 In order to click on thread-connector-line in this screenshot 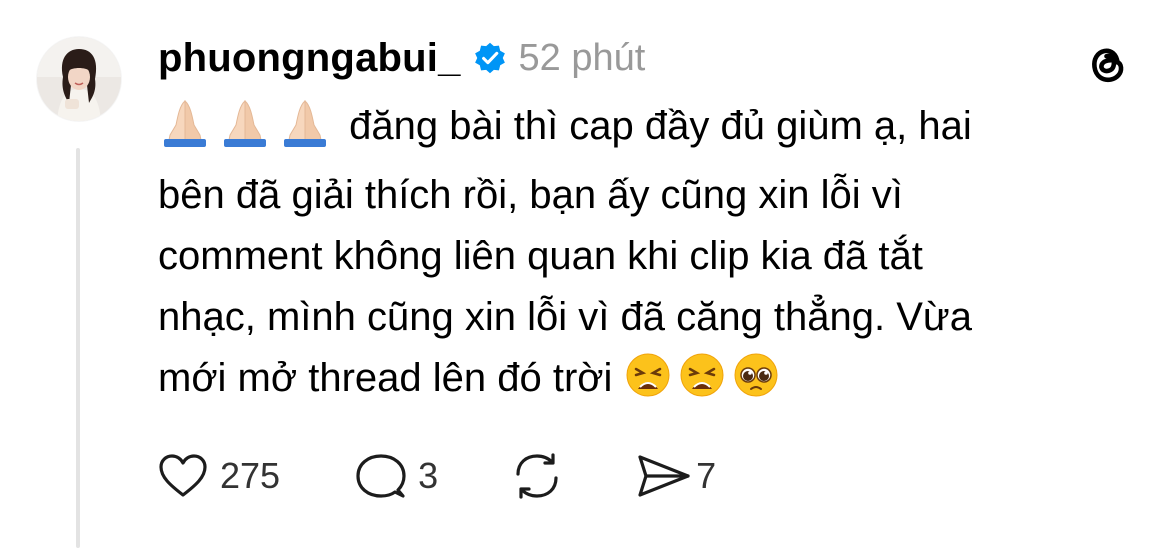, I will do `click(78, 348)`.